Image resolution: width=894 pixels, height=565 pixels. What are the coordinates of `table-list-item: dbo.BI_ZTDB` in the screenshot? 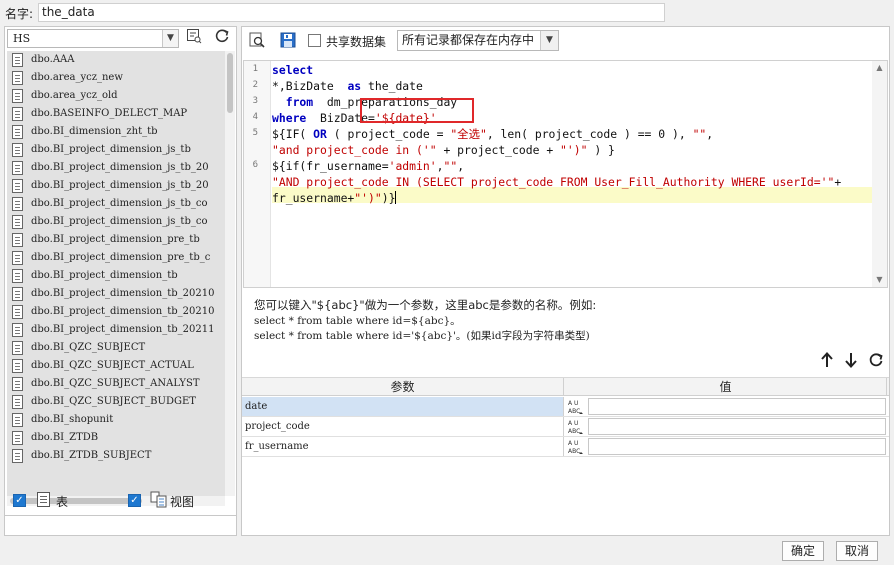 It's located at (116, 438).